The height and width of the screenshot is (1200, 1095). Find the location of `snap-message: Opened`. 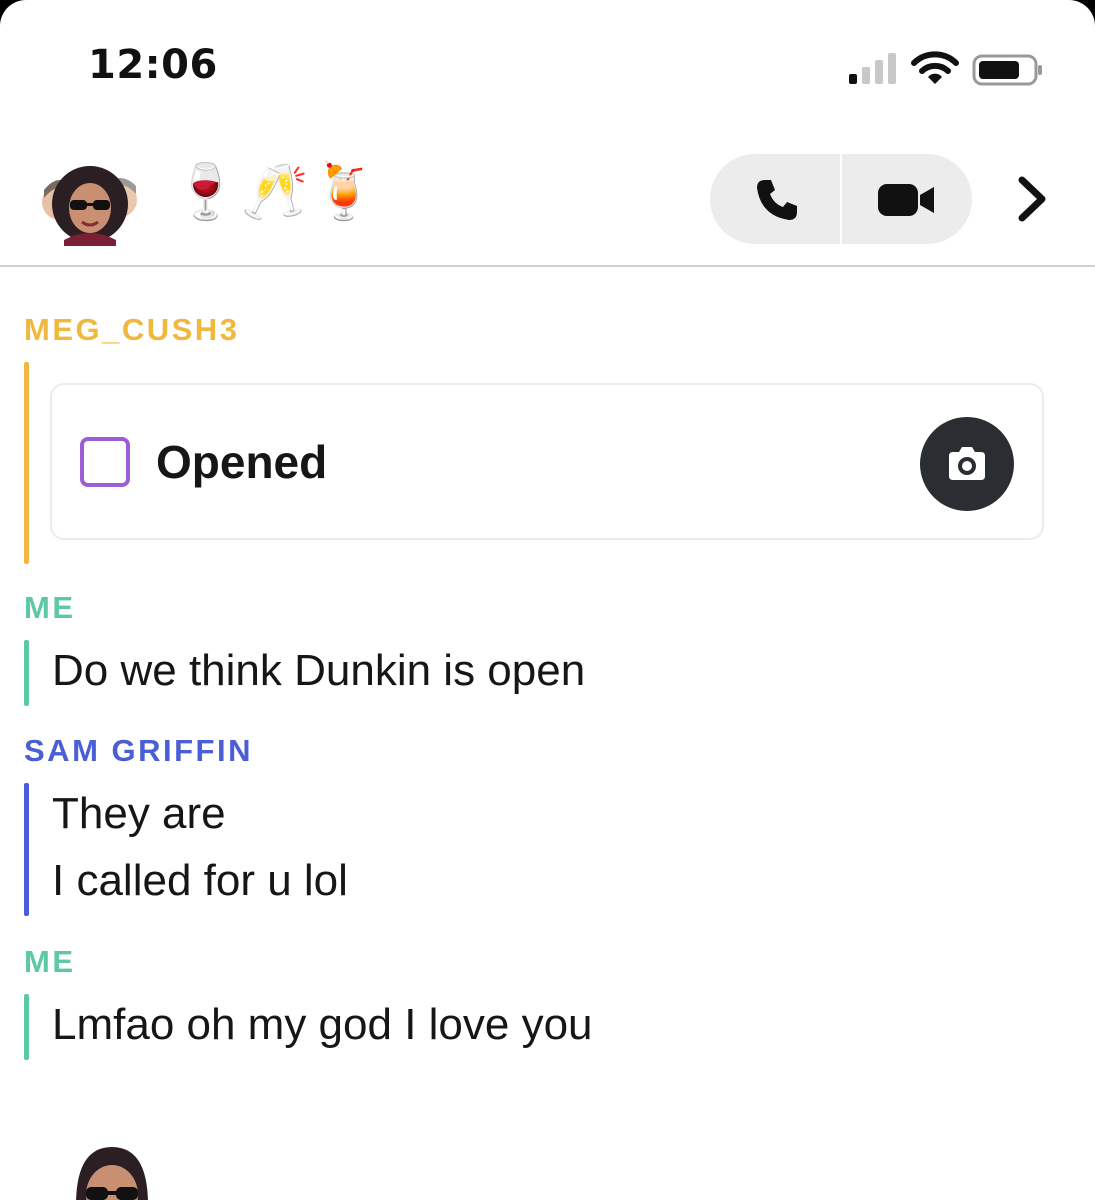

snap-message: Opened is located at coordinates (547, 461).